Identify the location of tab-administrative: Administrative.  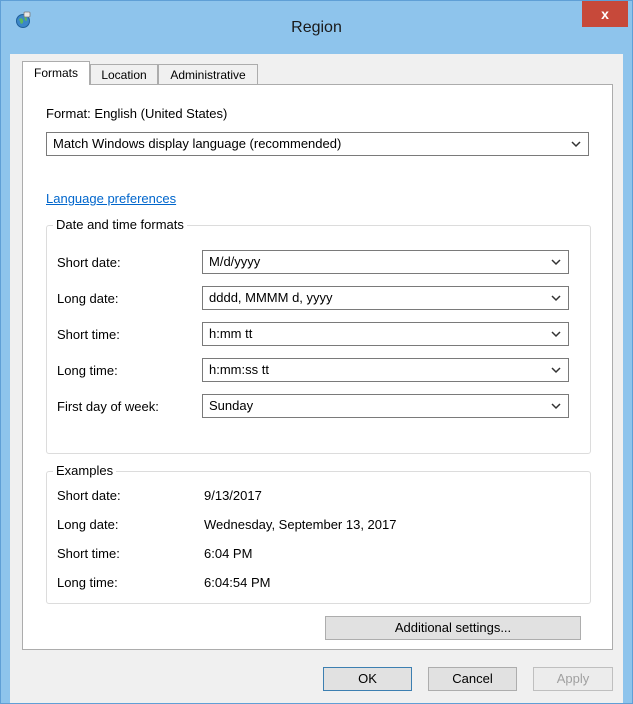
(208, 74).